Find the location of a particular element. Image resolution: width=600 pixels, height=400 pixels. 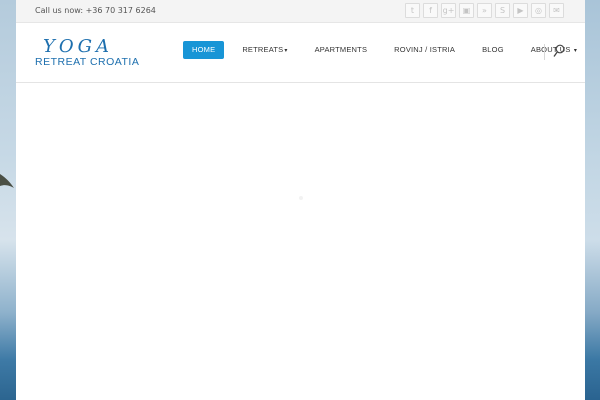

background-right is located at coordinates (592, 200).